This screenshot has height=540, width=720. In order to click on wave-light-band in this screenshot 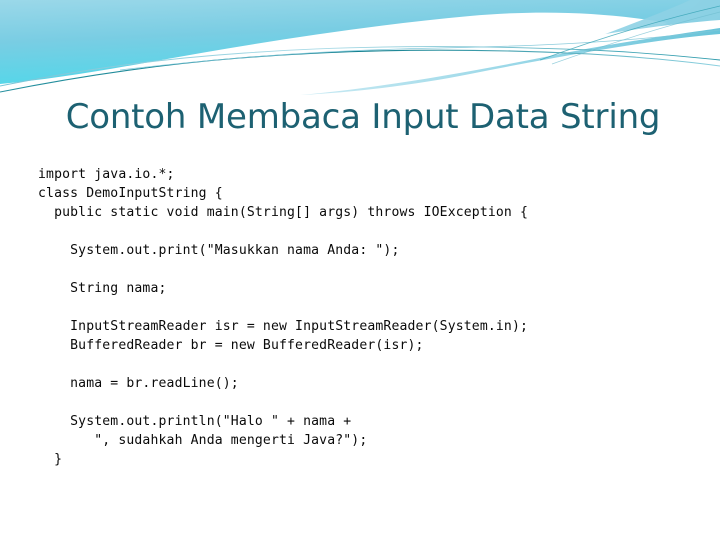, I will do `click(510, 61)`.